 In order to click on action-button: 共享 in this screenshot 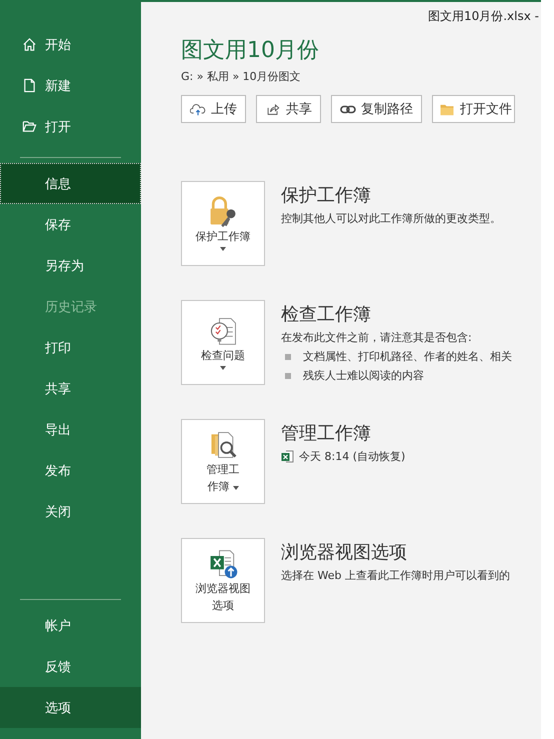, I will do `click(288, 109)`.